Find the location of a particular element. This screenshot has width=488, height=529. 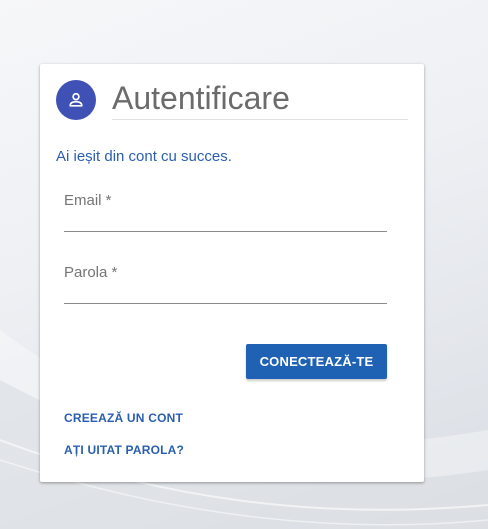

person-icon is located at coordinates (76, 99).